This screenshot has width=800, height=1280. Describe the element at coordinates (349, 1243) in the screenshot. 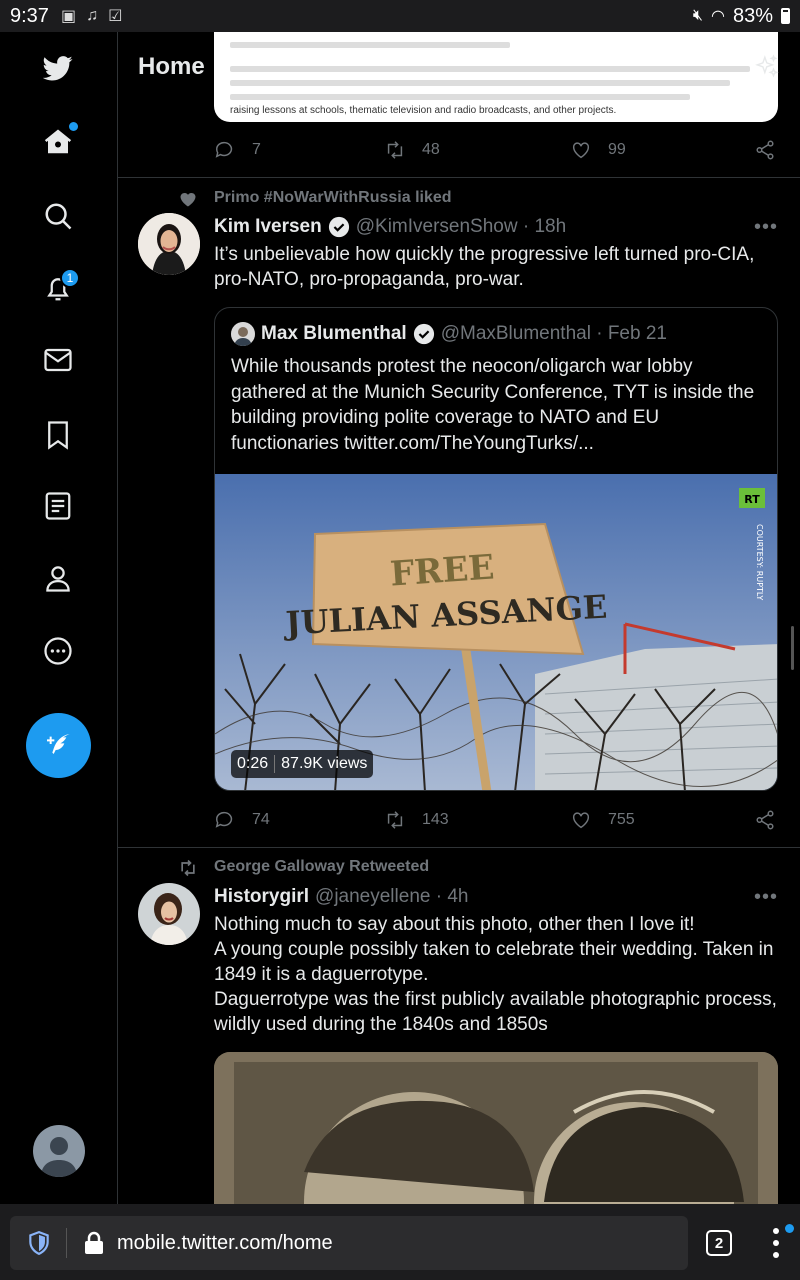

I see `address-bar: mobile.twitter.com/home` at that location.